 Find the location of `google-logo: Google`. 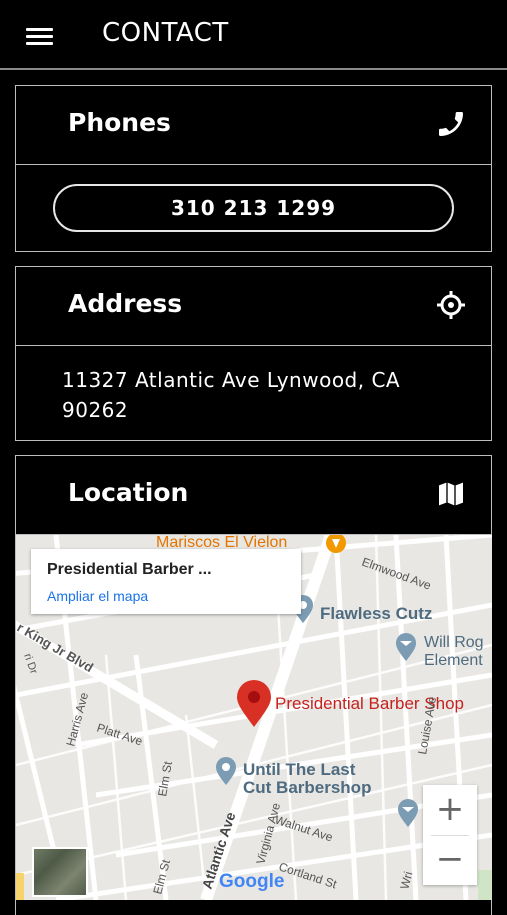

google-logo: Google is located at coordinates (251, 881).